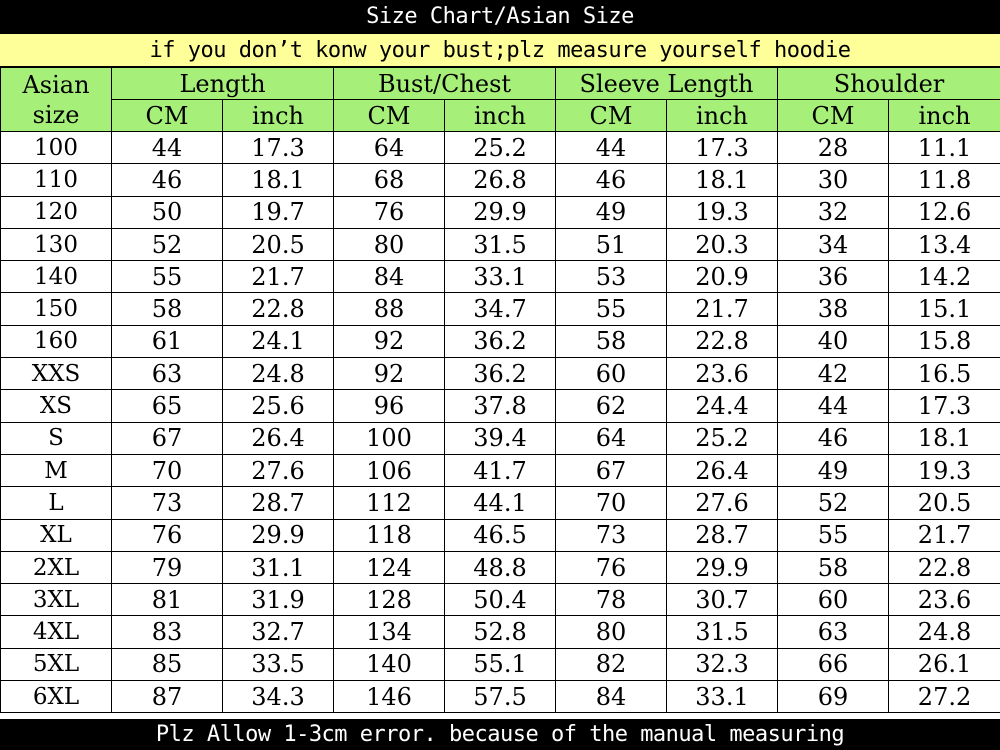 The image size is (1000, 750). Describe the element at coordinates (944, 664) in the screenshot. I see `shoulder-inch-cell: 26.1` at that location.